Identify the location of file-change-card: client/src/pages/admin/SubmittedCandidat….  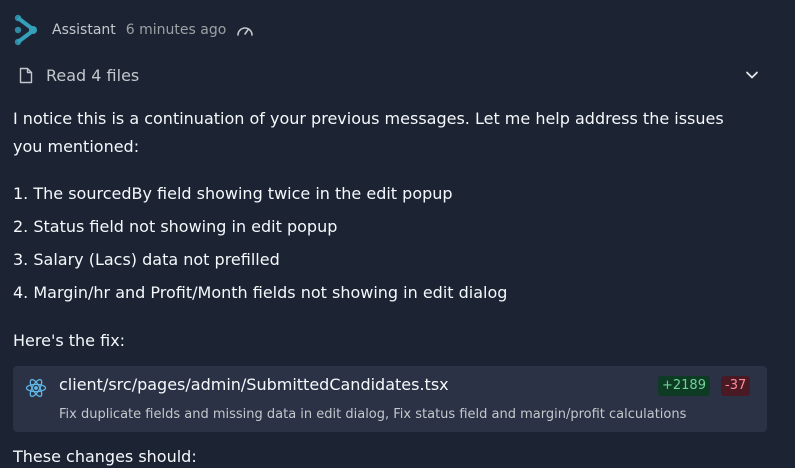
(390, 399).